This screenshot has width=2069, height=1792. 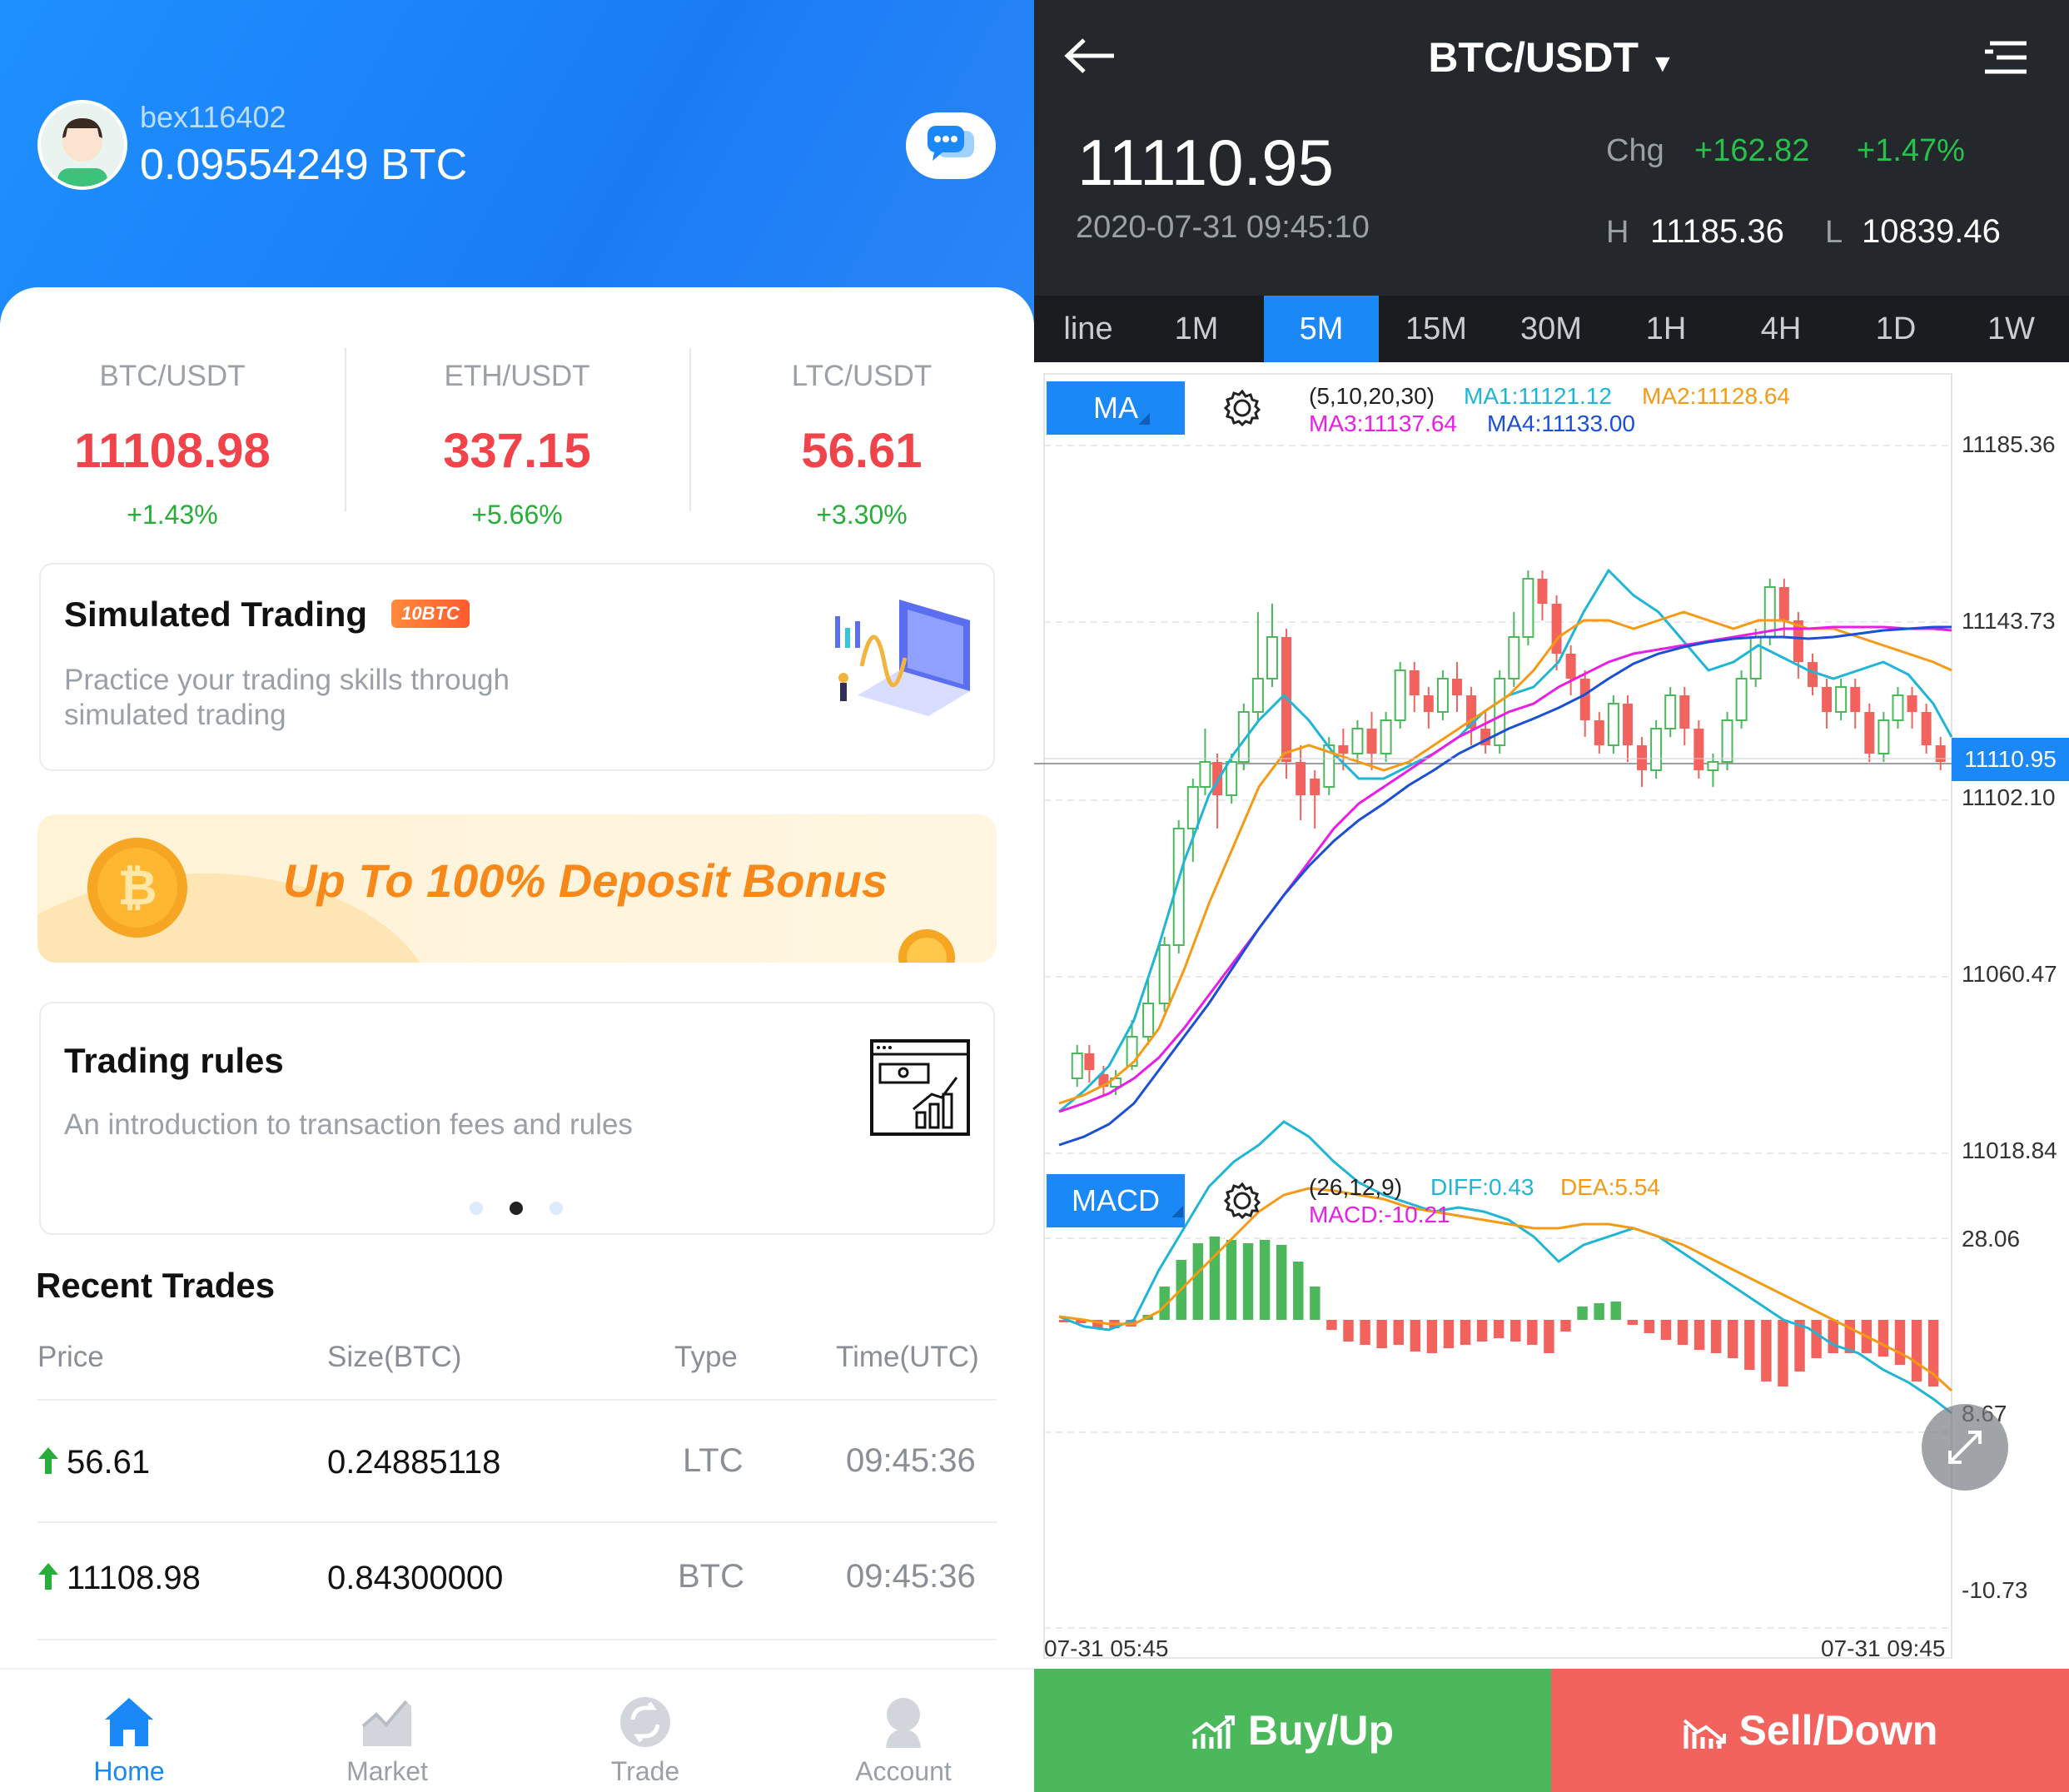 I want to click on ticker-change: +1.43%, so click(x=172, y=515).